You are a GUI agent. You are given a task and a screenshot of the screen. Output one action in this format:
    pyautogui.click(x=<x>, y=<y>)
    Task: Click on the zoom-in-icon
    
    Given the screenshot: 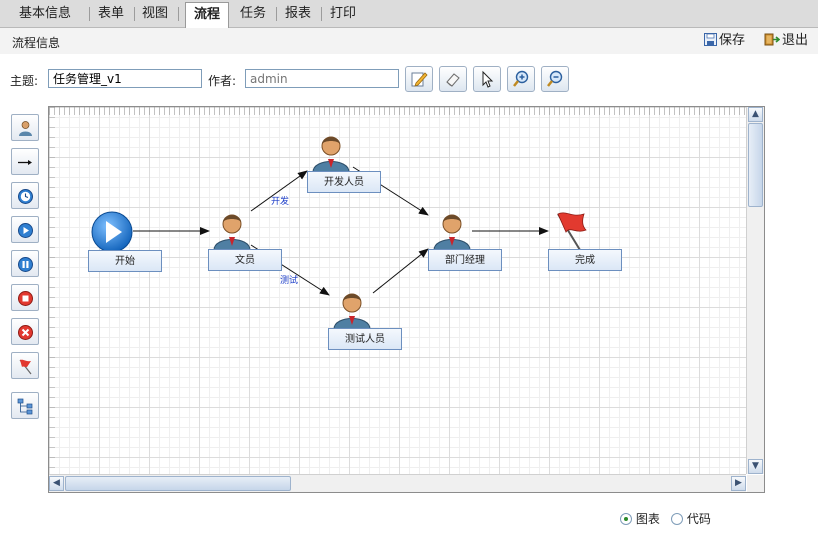 What is the action you would take?
    pyautogui.click(x=521, y=78)
    